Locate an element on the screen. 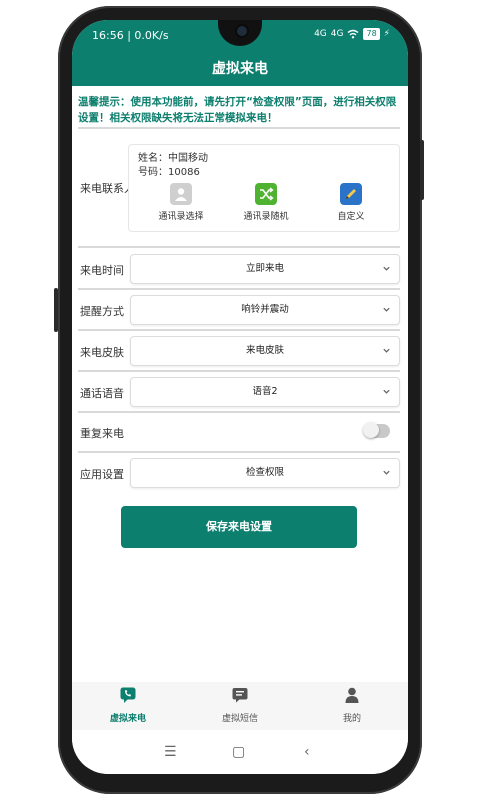  reminder-value: 响铃并震动 is located at coordinates (265, 309).